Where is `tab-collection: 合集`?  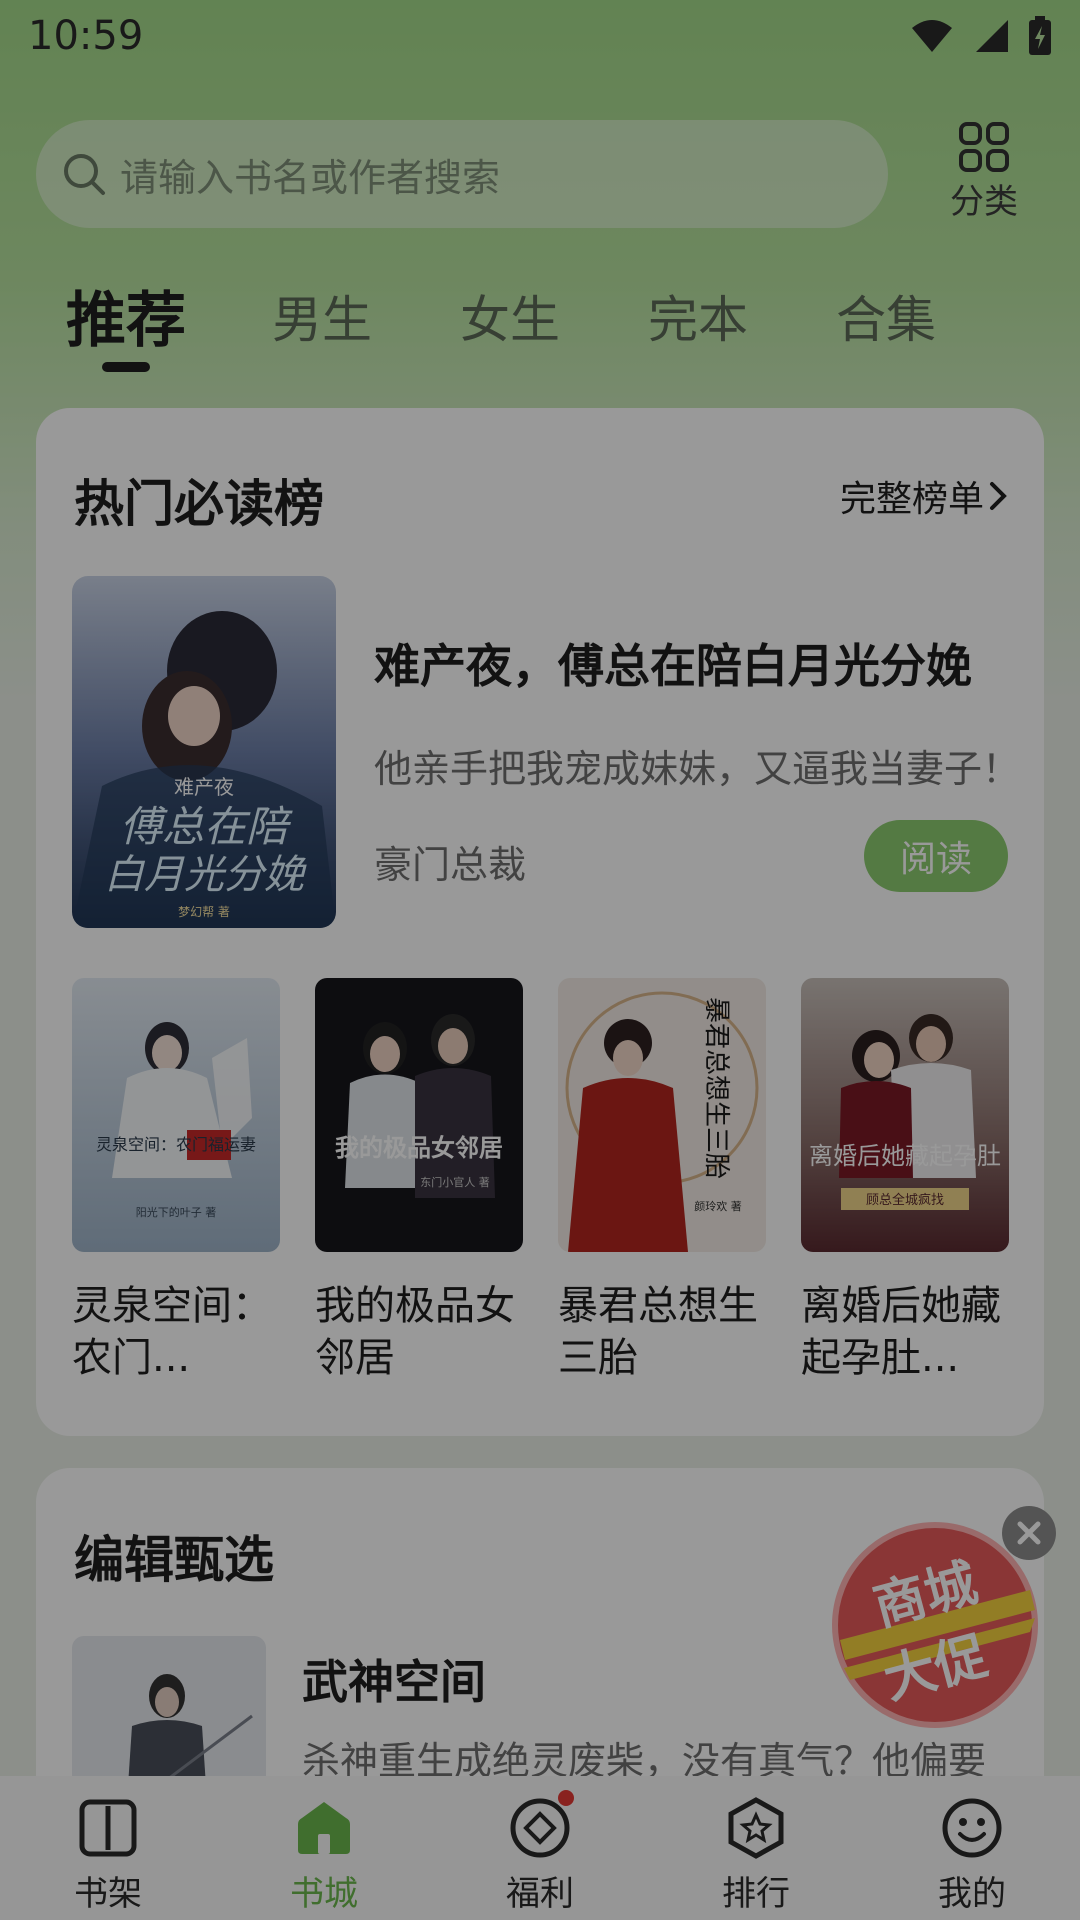 tab-collection: 合集 is located at coordinates (886, 316).